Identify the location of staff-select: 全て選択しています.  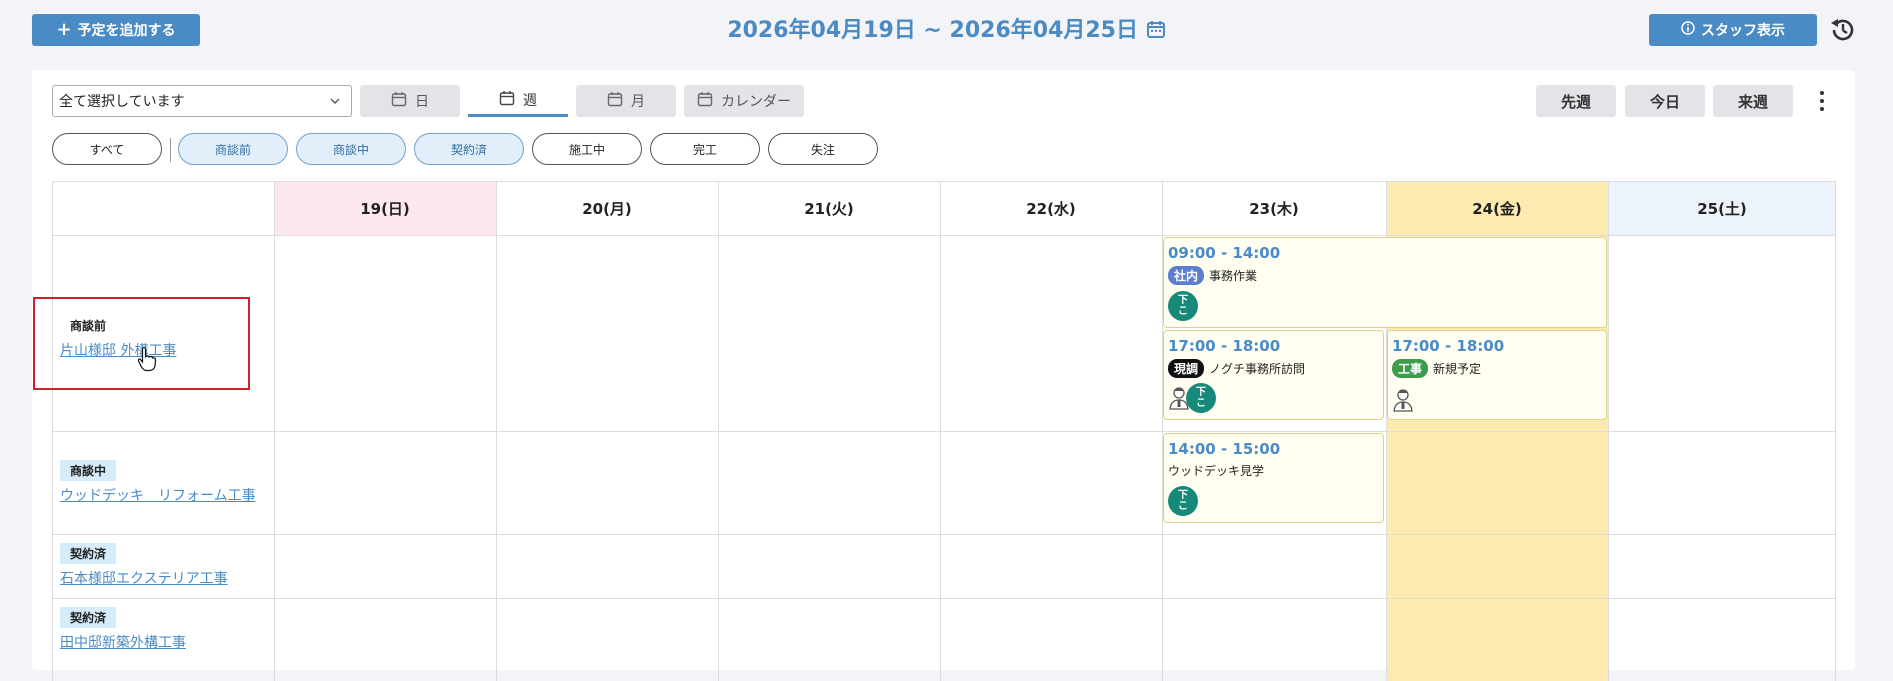
(202, 101).